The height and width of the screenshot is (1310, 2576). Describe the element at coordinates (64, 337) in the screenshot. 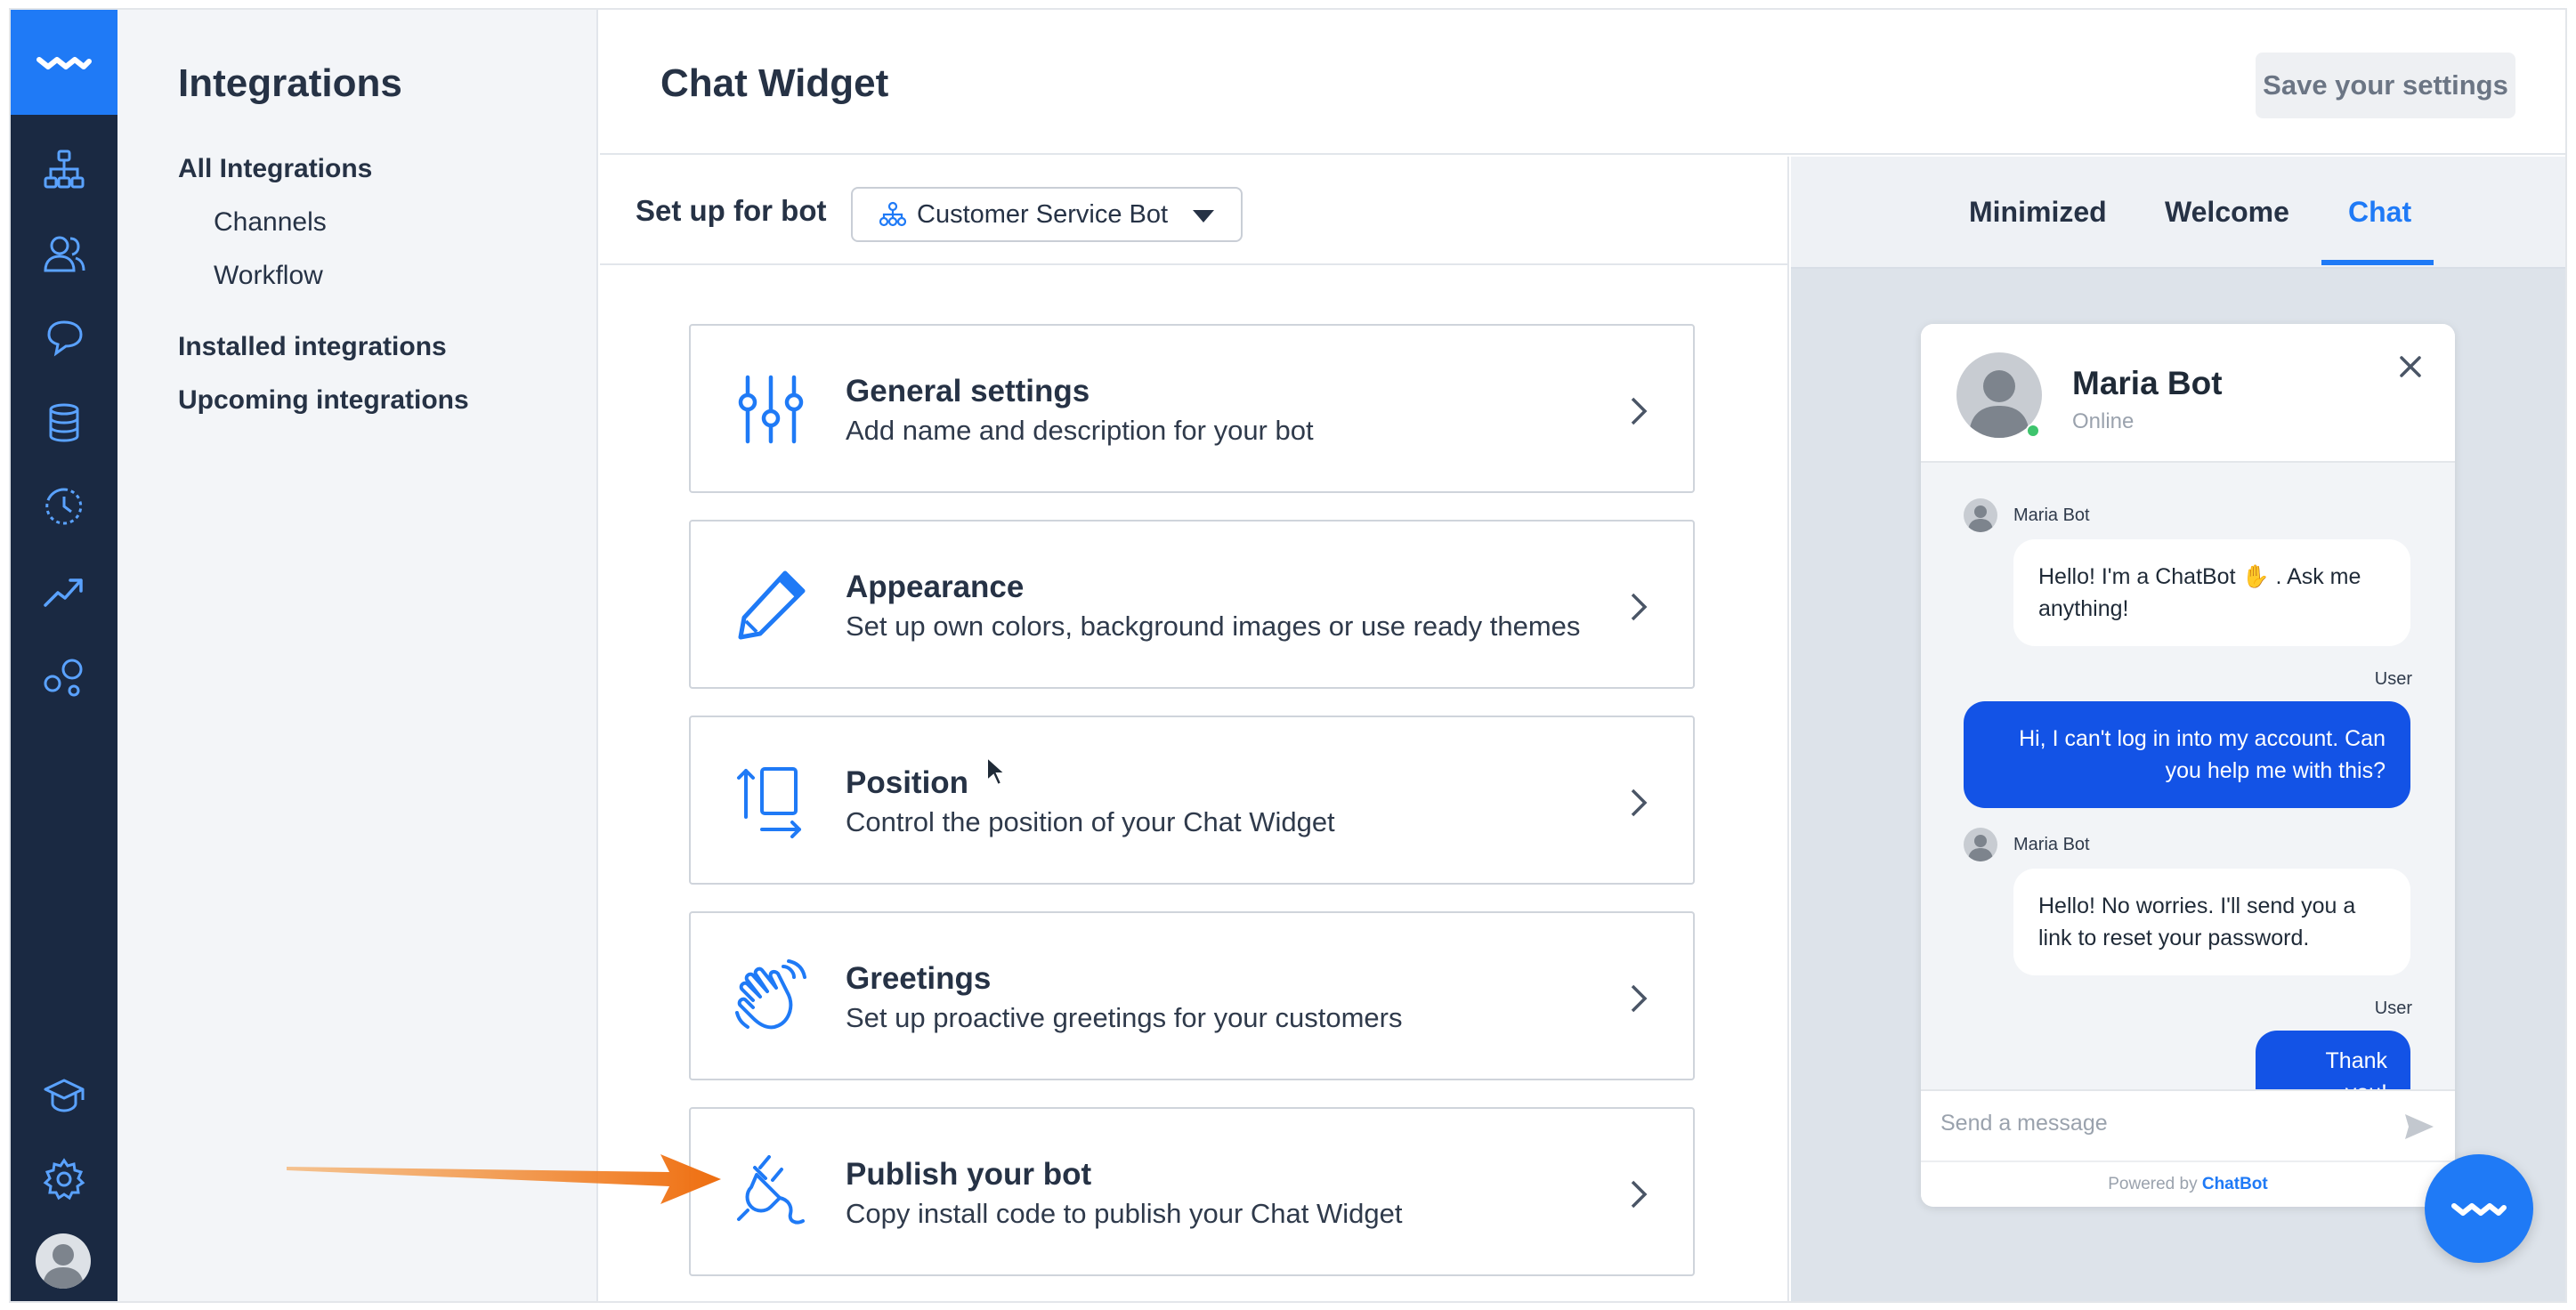

I see `chat-bubble-icon` at that location.